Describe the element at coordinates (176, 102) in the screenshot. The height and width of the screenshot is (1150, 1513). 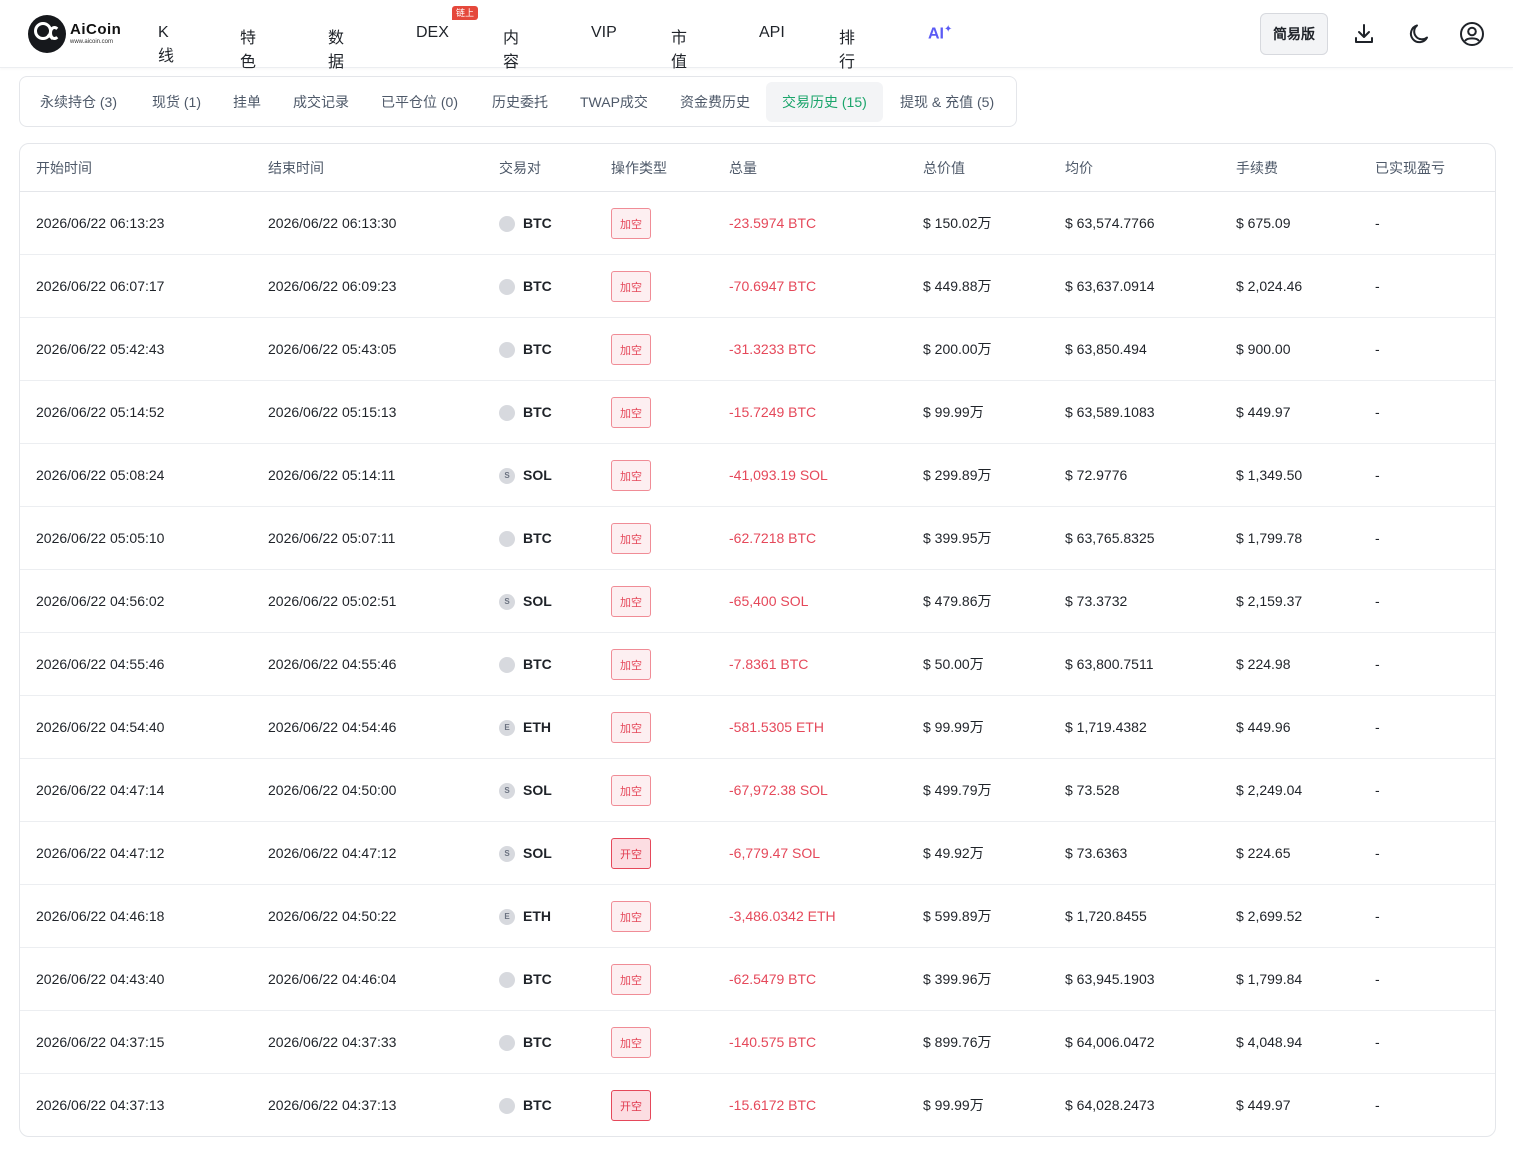
I see `tab-spot: 现货 (1)` at that location.